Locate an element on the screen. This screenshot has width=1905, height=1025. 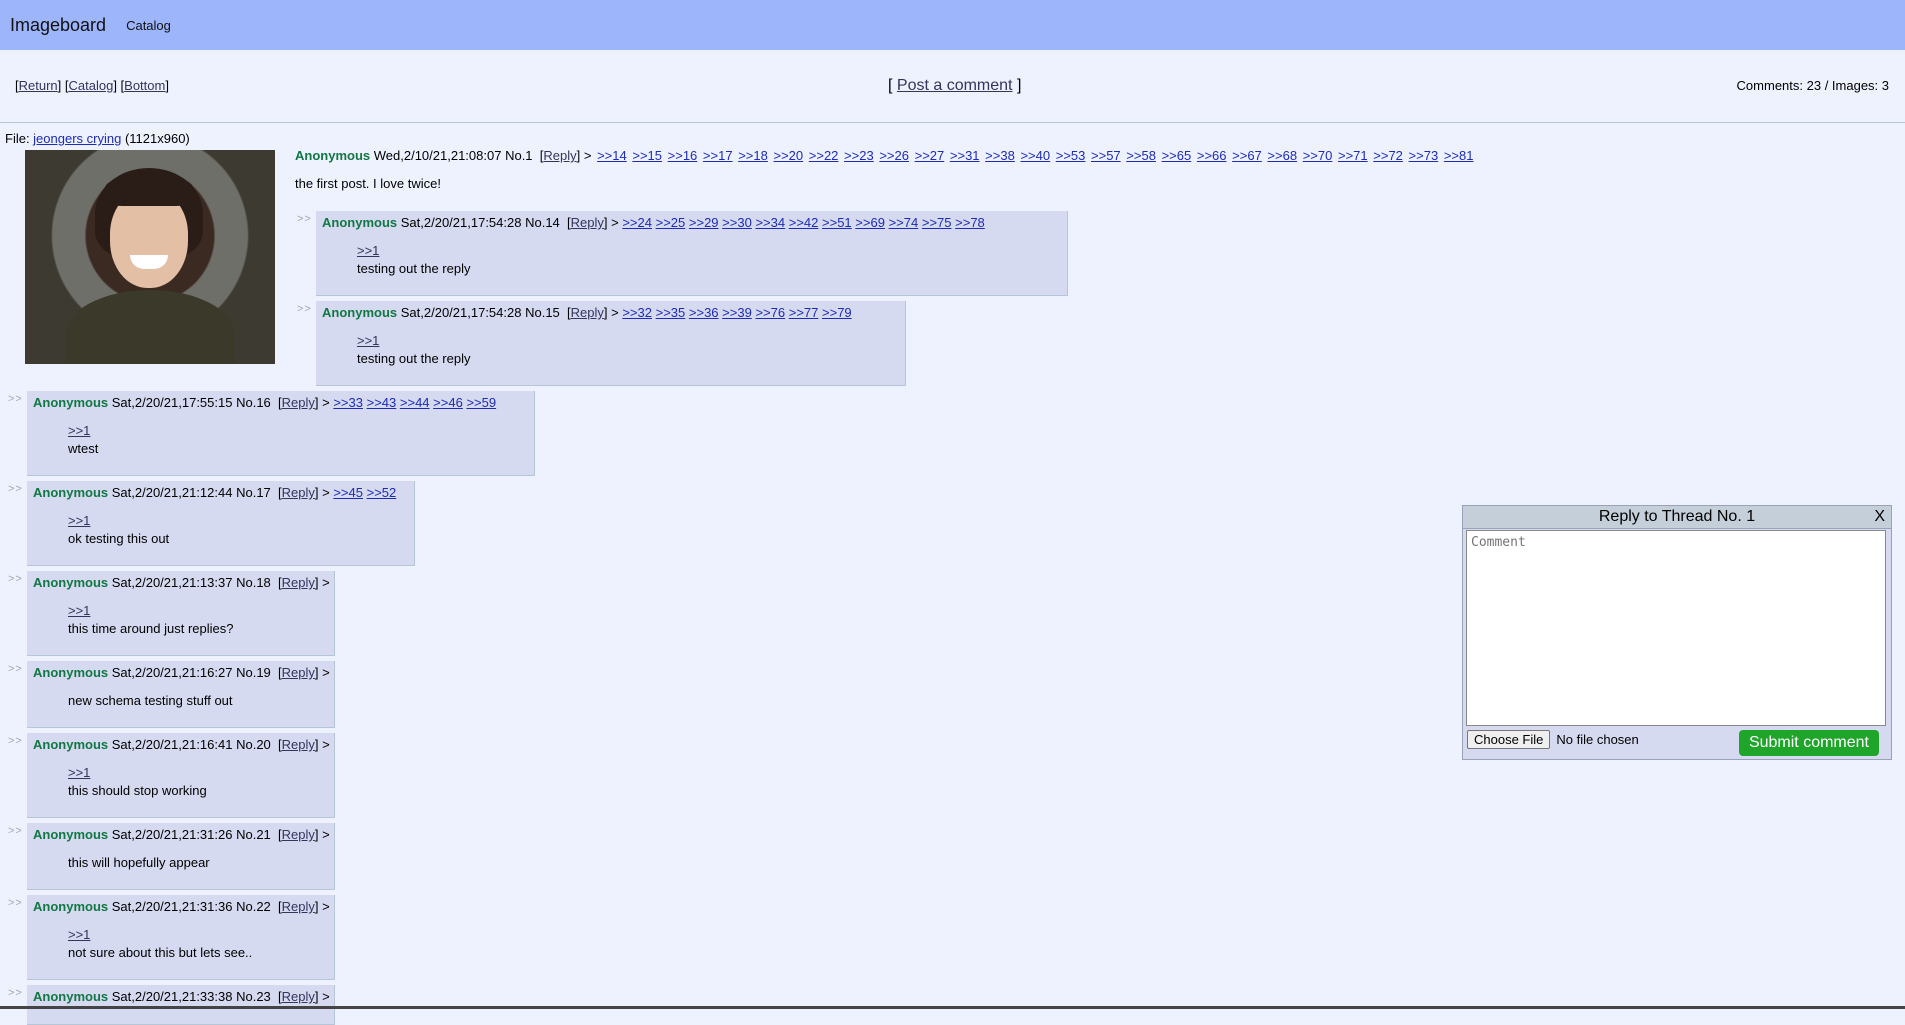
post-number: No.16 is located at coordinates (253, 402).